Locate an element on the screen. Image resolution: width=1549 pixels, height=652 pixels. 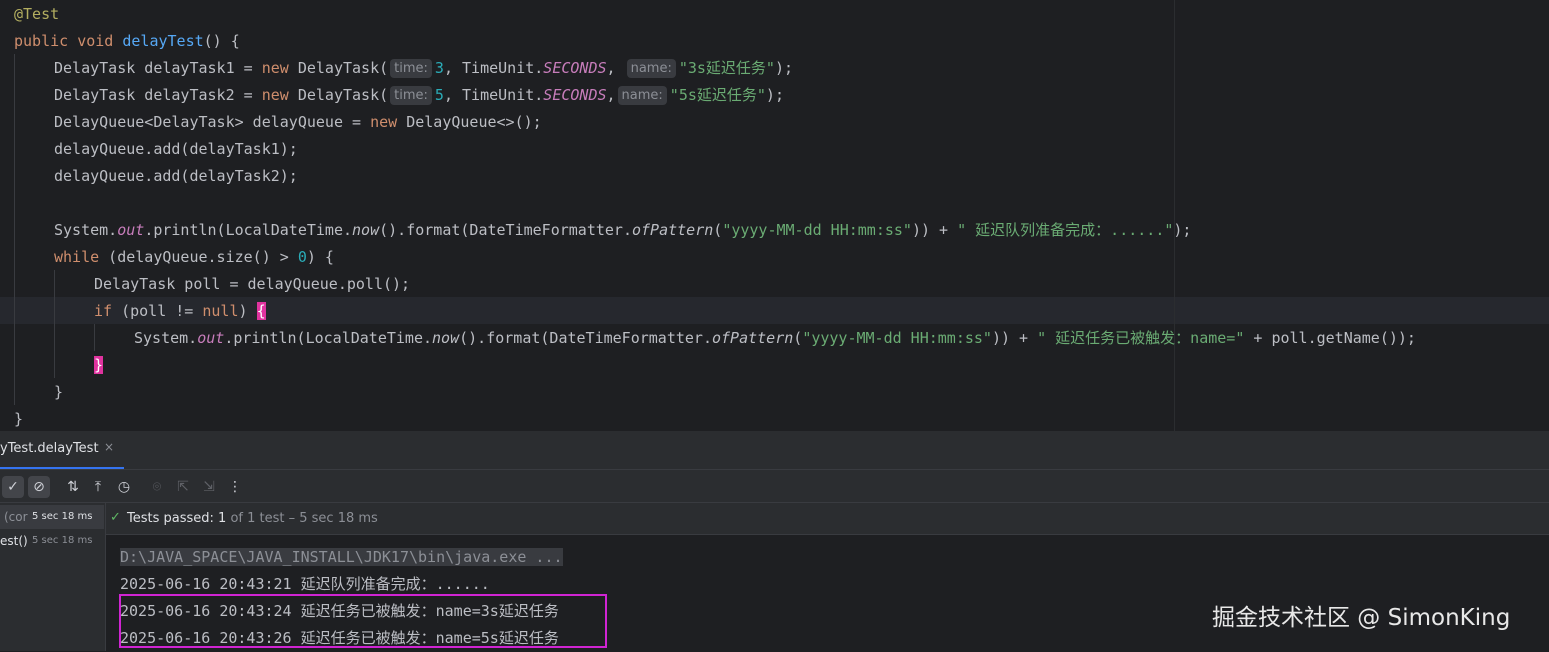
run-tab-delaytest: yTest.delayTest × is located at coordinates (62, 450).